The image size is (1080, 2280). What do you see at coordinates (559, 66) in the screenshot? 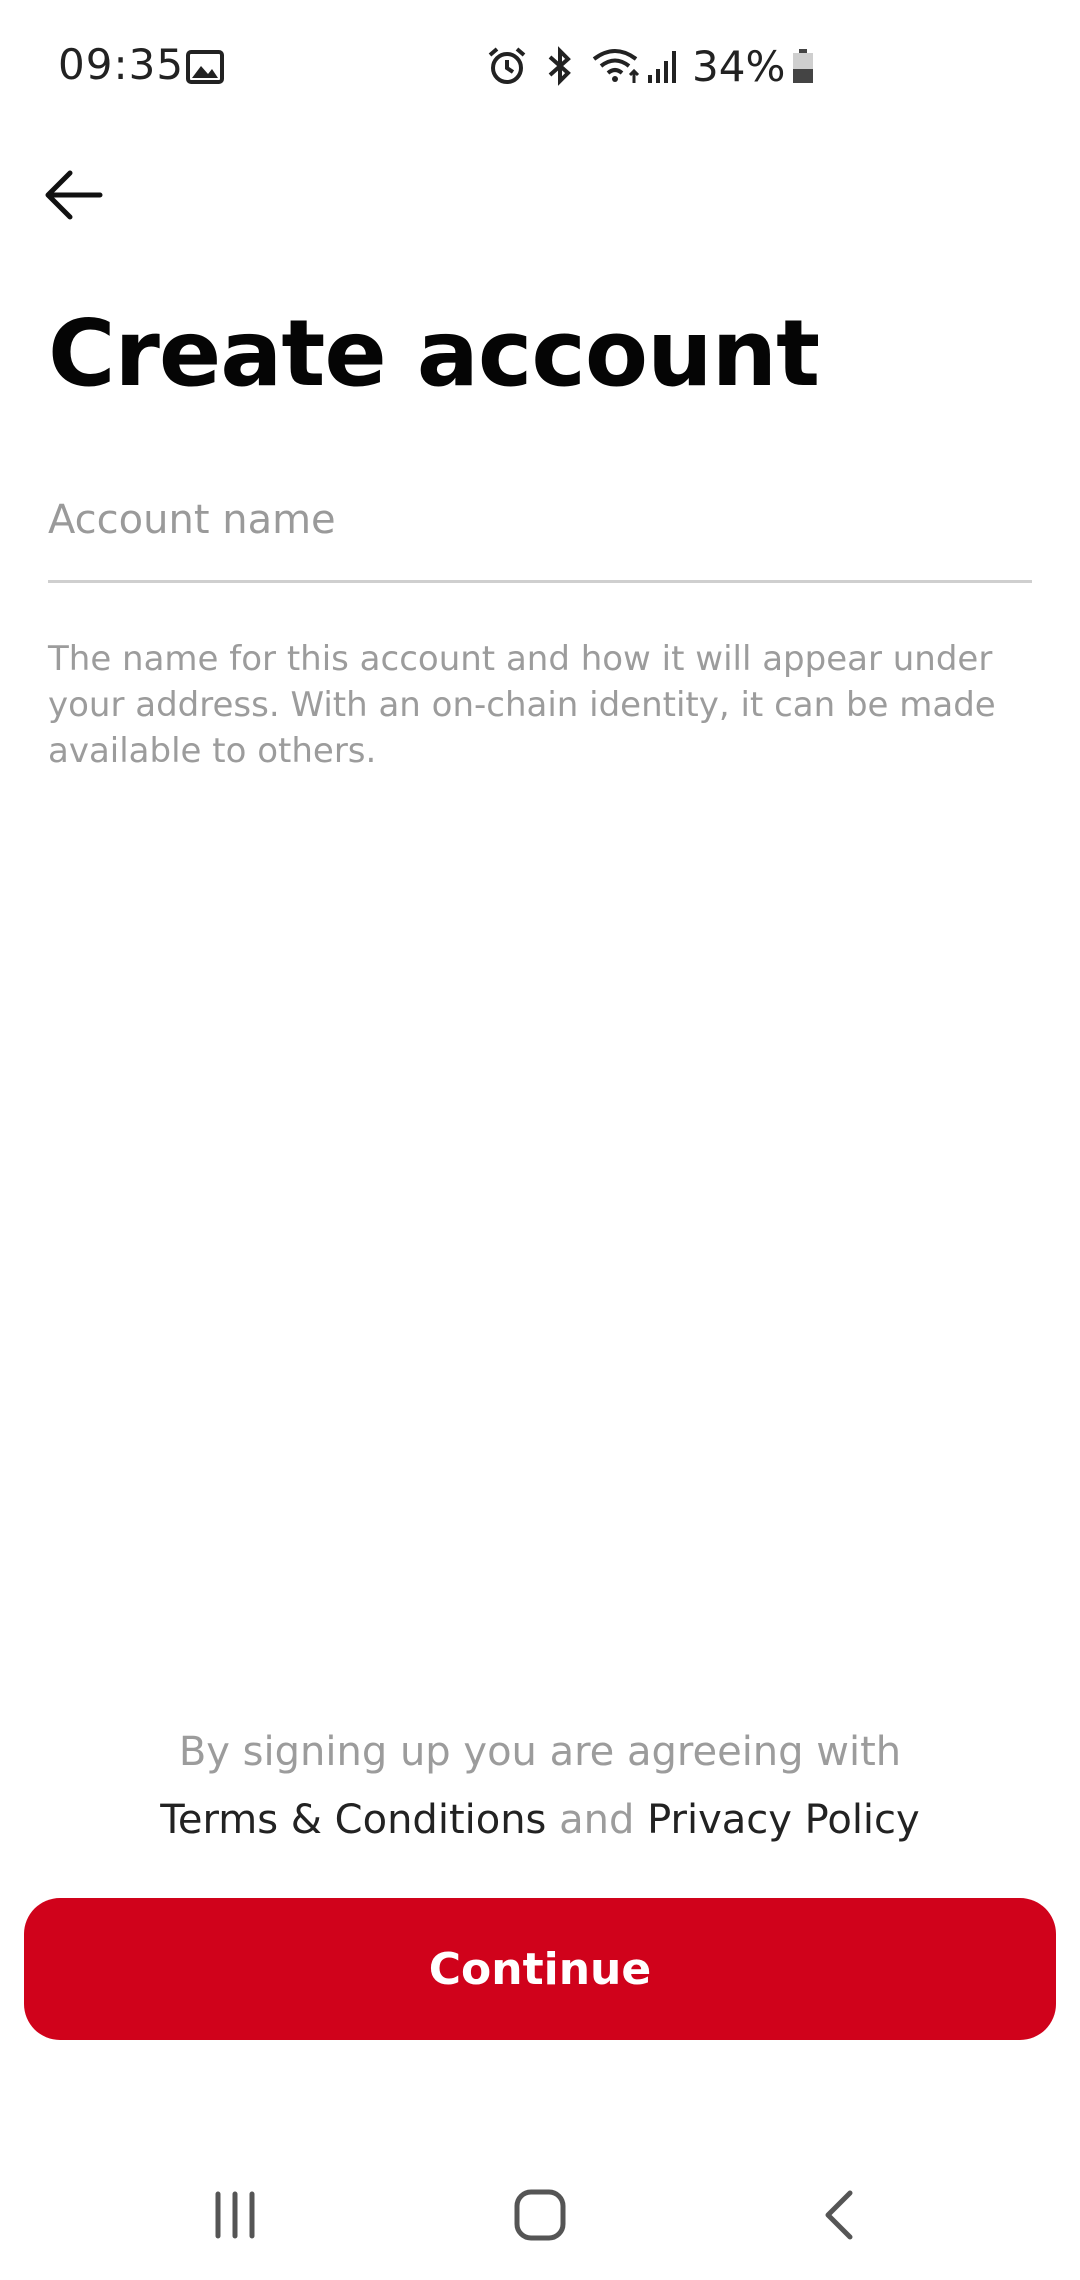
I see `bluetooth-icon` at bounding box center [559, 66].